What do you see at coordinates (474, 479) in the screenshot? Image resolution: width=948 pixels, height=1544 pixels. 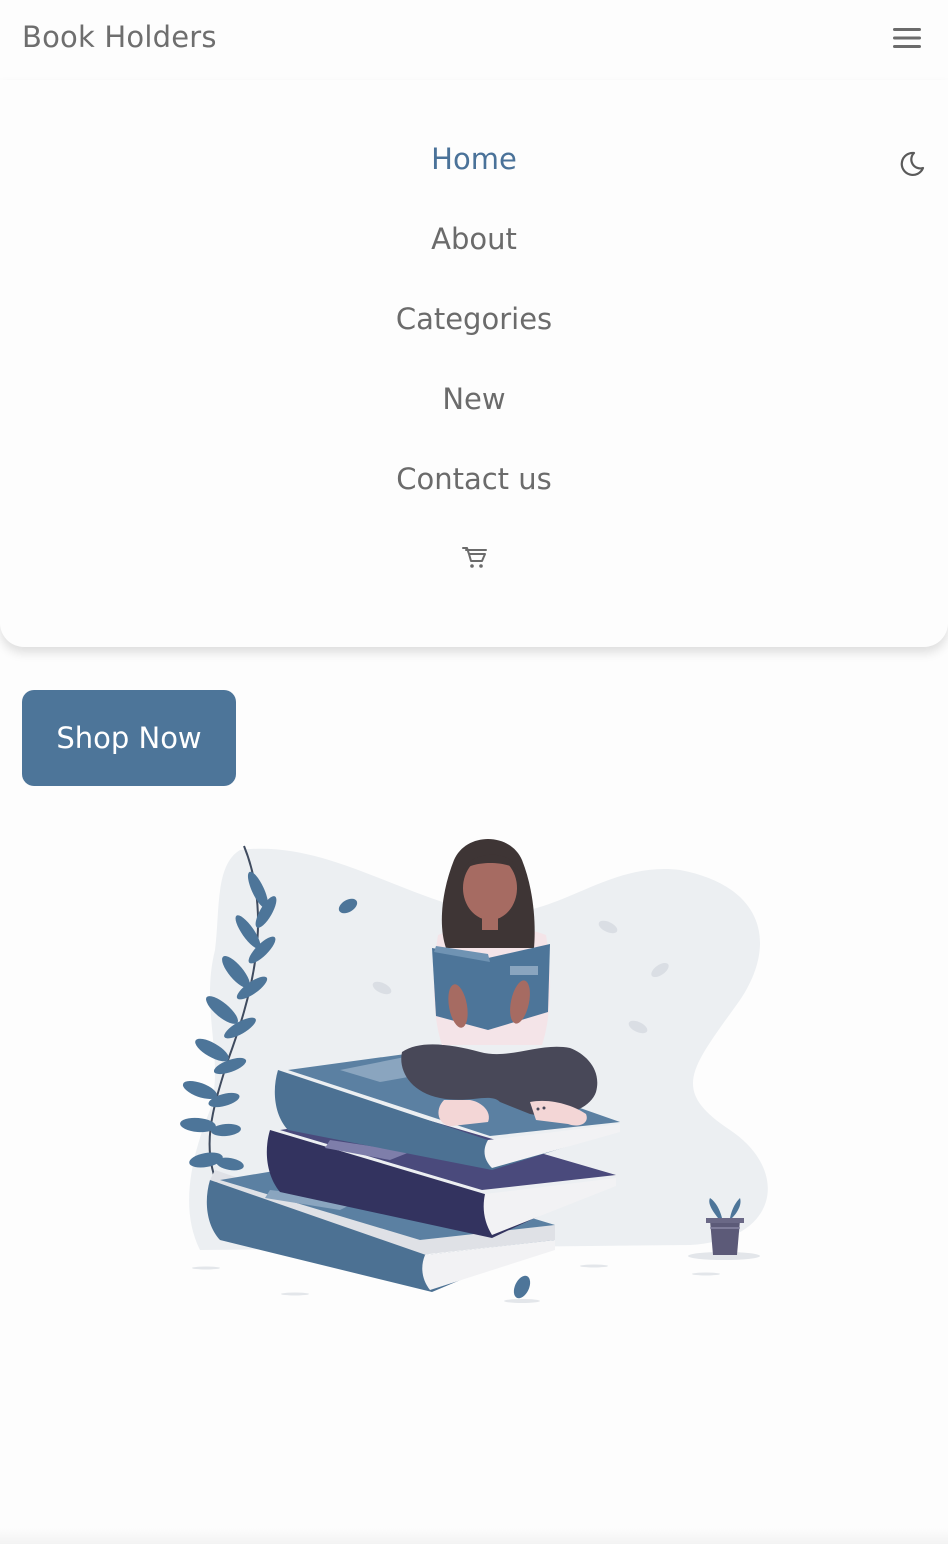 I see `nav-link-contact-us: Contact us` at bounding box center [474, 479].